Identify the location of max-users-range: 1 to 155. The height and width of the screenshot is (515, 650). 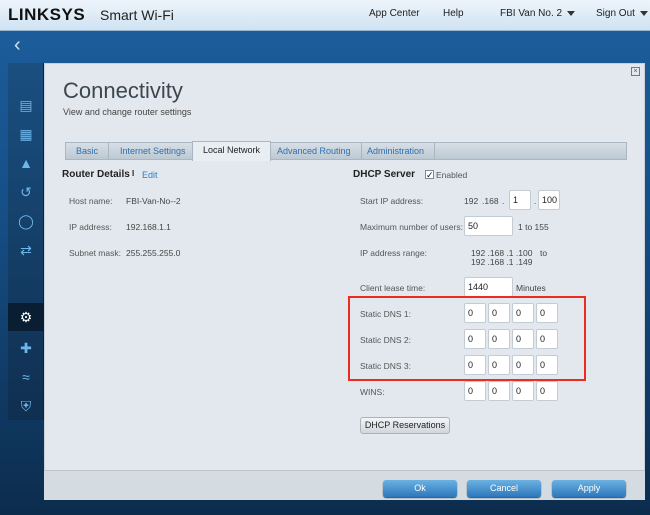
(533, 227).